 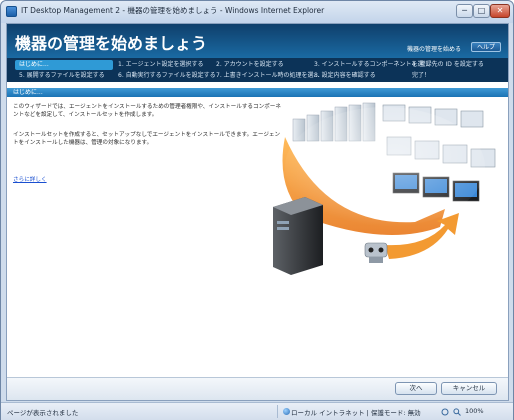 I want to click on tower-server-icon, so click(x=298, y=236).